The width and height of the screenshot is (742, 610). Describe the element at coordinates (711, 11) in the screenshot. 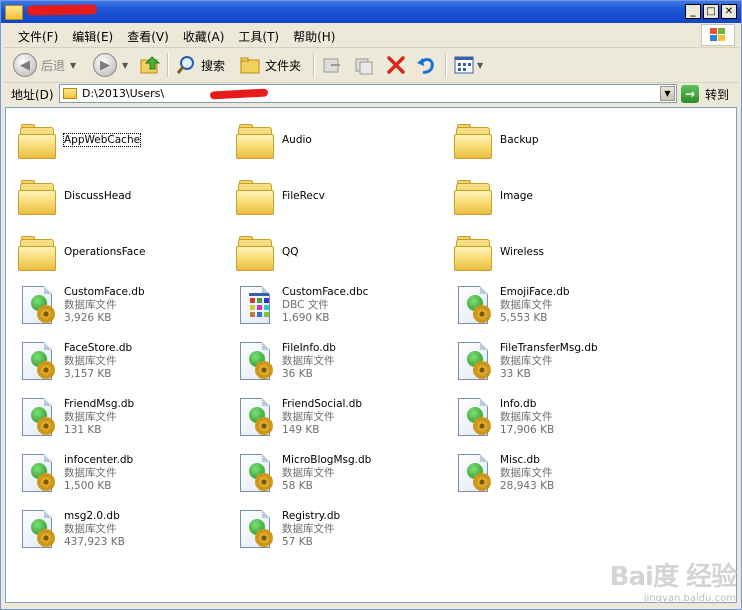

I see `maximize-button: □` at that location.